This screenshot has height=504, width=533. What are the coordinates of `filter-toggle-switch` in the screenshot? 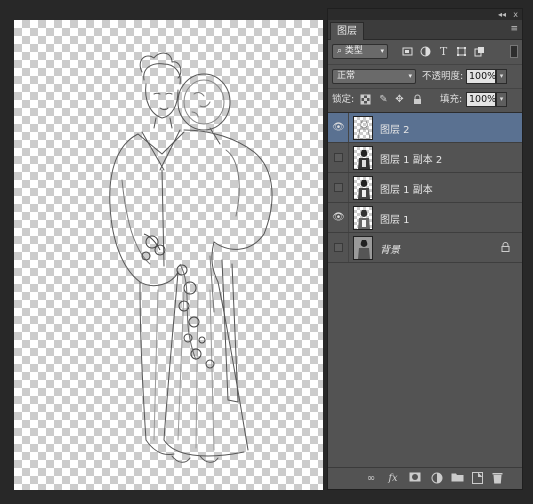 It's located at (514, 51).